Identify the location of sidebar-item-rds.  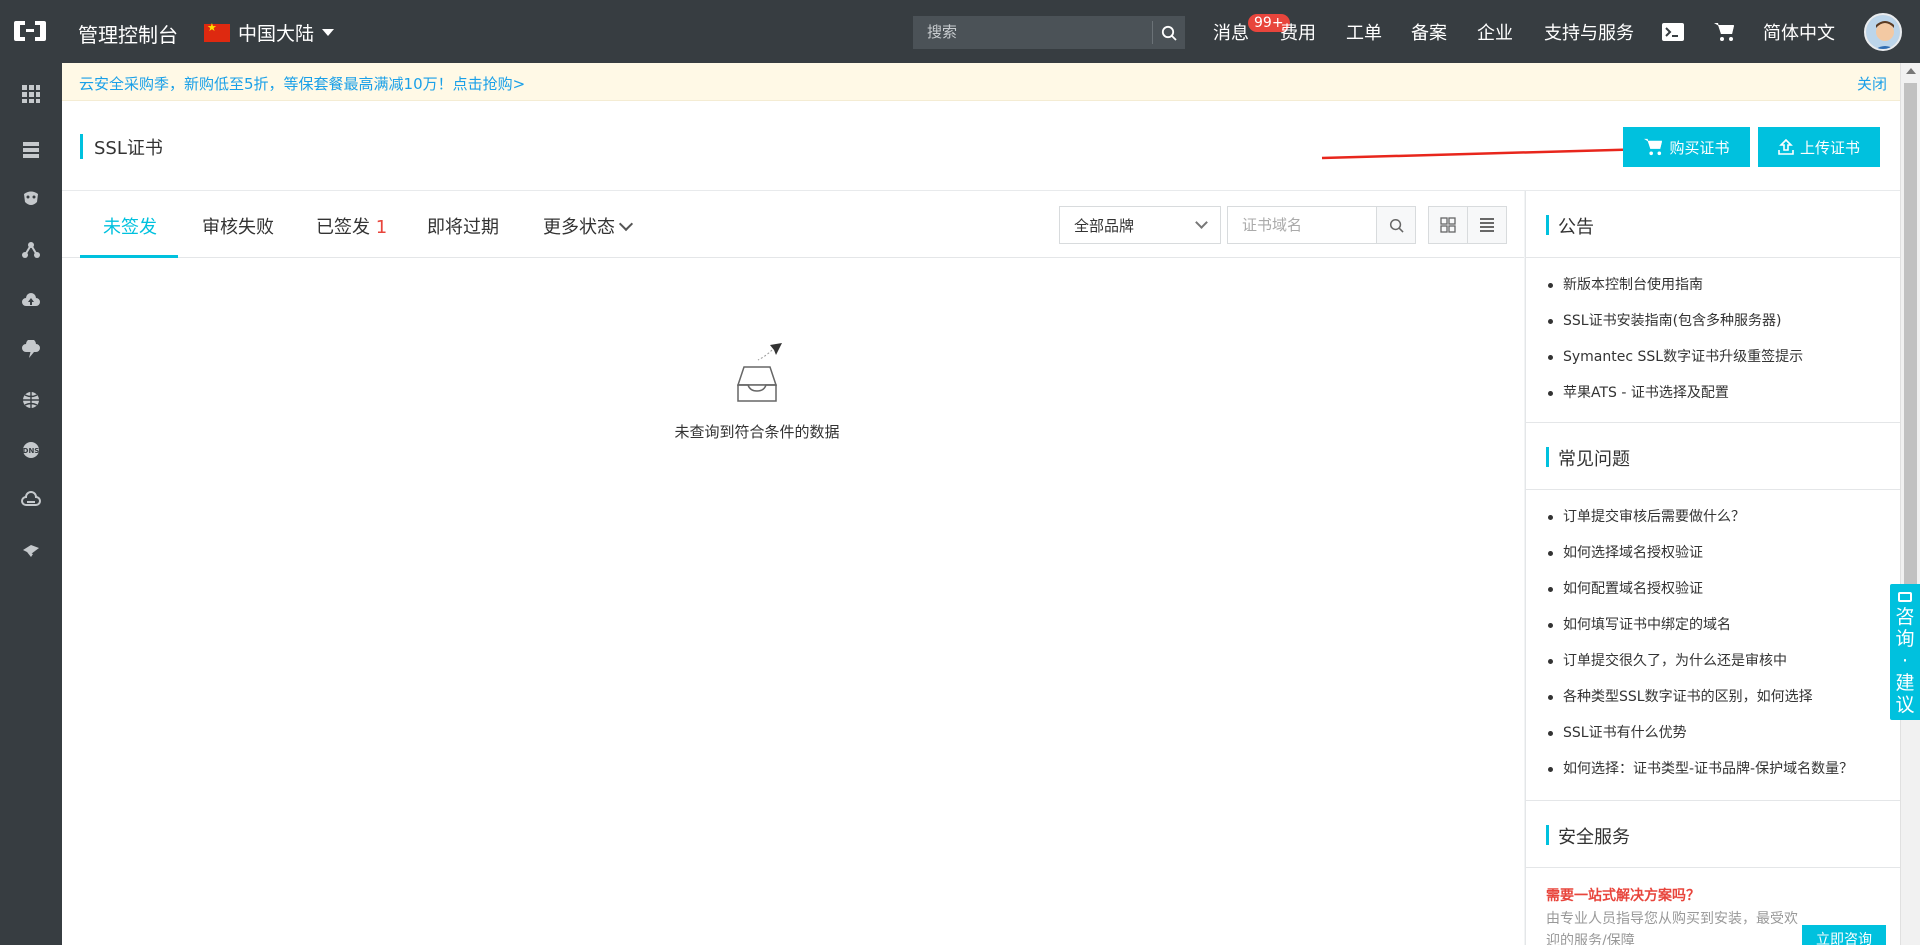
(31, 200).